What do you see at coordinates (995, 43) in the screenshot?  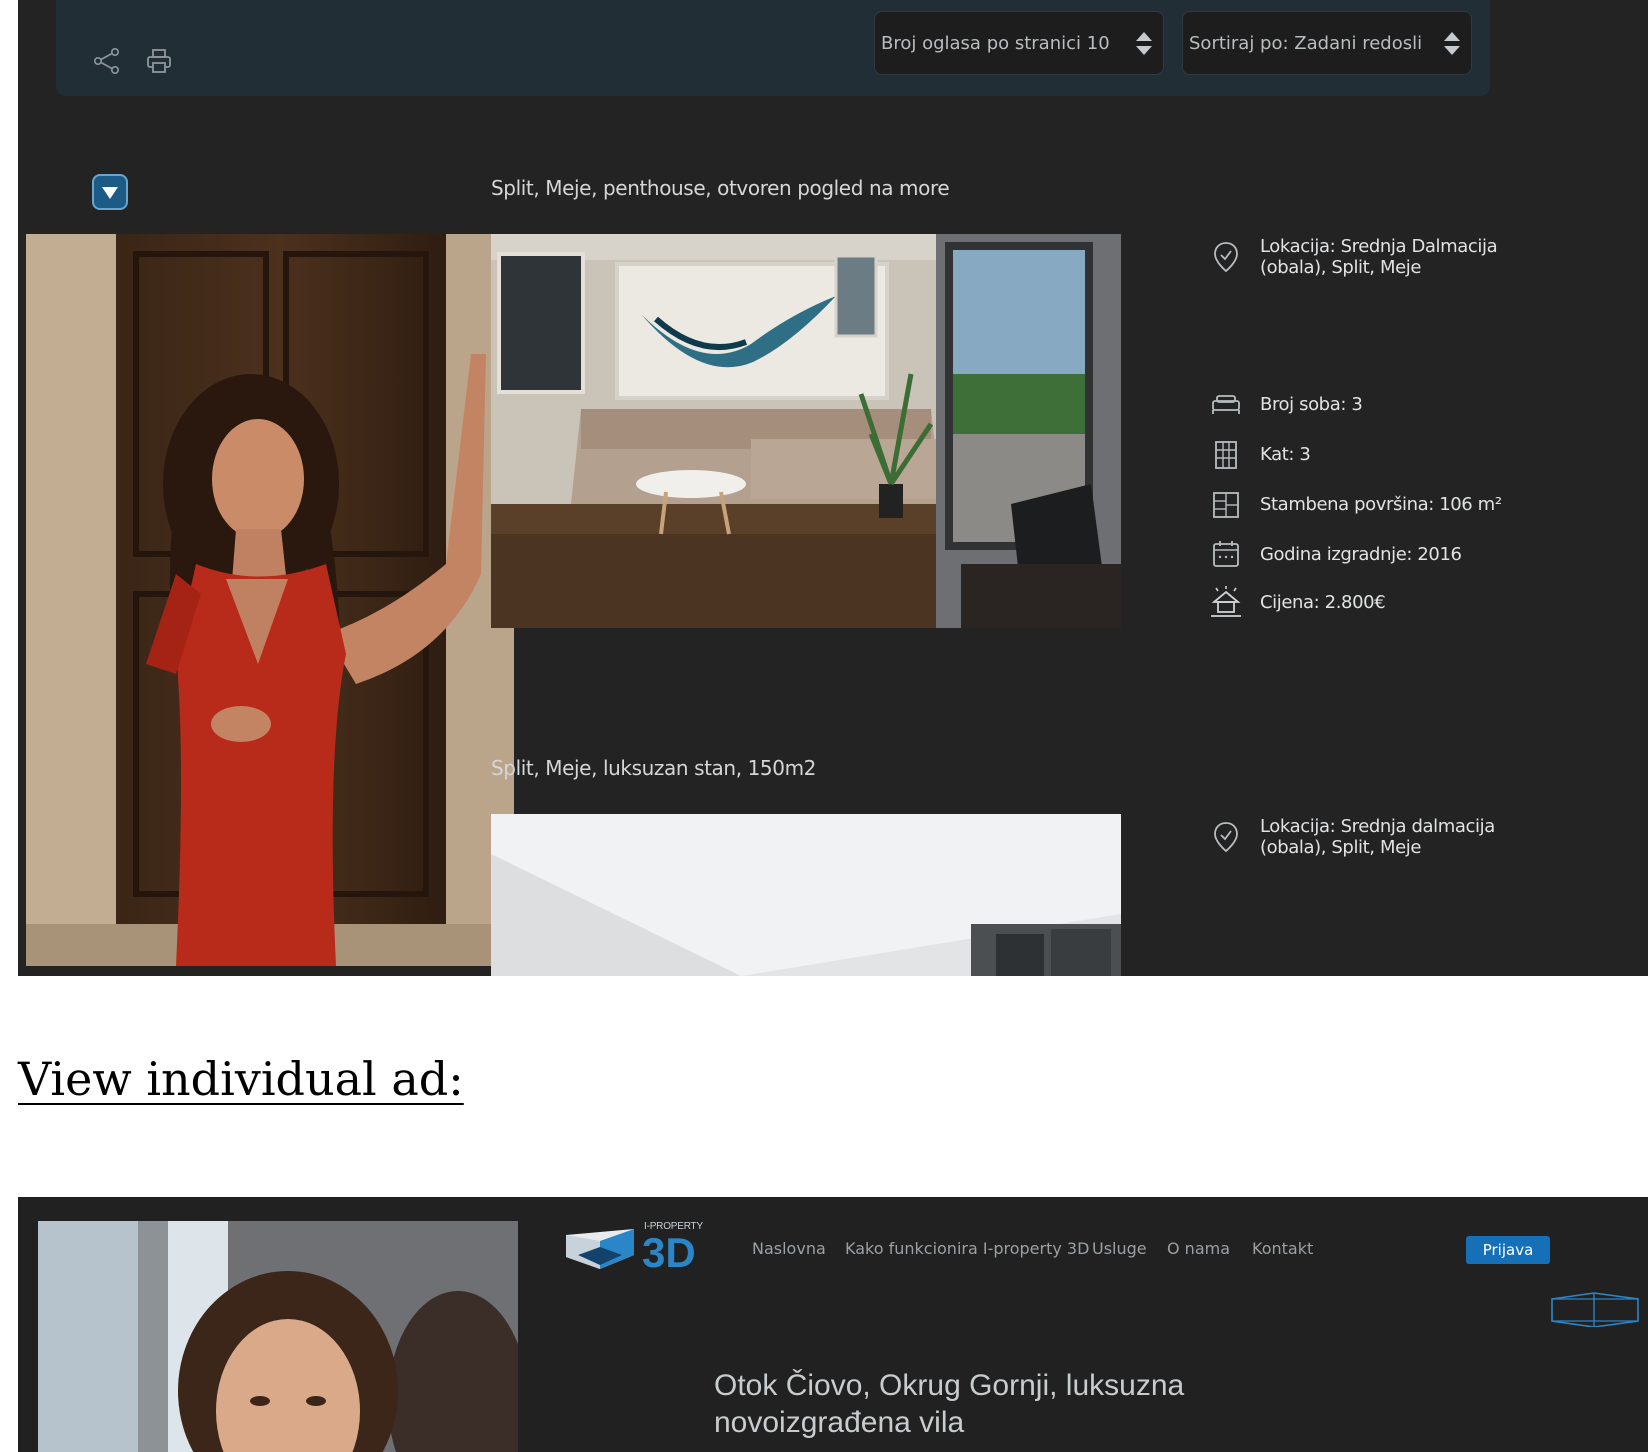 I see `per-page-select-value: Broj oglasa po stranici 10` at bounding box center [995, 43].